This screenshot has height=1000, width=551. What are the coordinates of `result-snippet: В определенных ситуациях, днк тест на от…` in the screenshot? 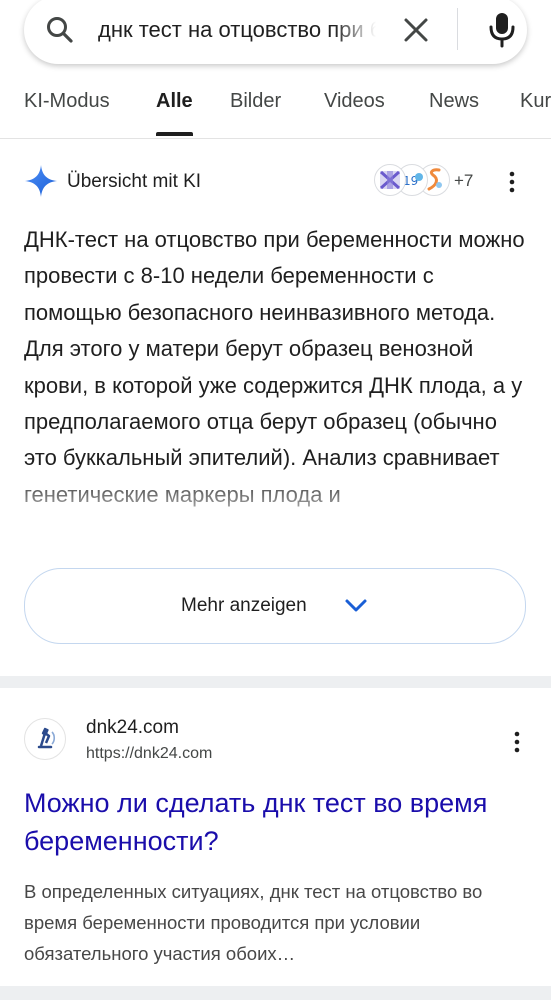 It's located at (253, 922).